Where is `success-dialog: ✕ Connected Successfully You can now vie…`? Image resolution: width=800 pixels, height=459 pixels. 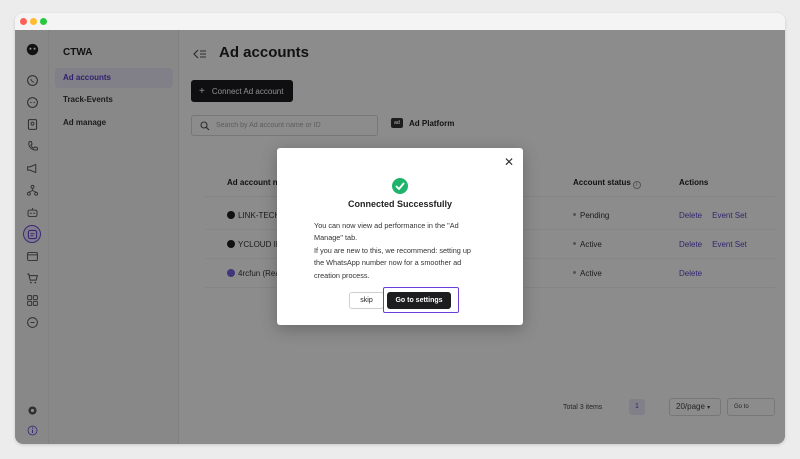 success-dialog: ✕ Connected Successfully You can now vie… is located at coordinates (400, 236).